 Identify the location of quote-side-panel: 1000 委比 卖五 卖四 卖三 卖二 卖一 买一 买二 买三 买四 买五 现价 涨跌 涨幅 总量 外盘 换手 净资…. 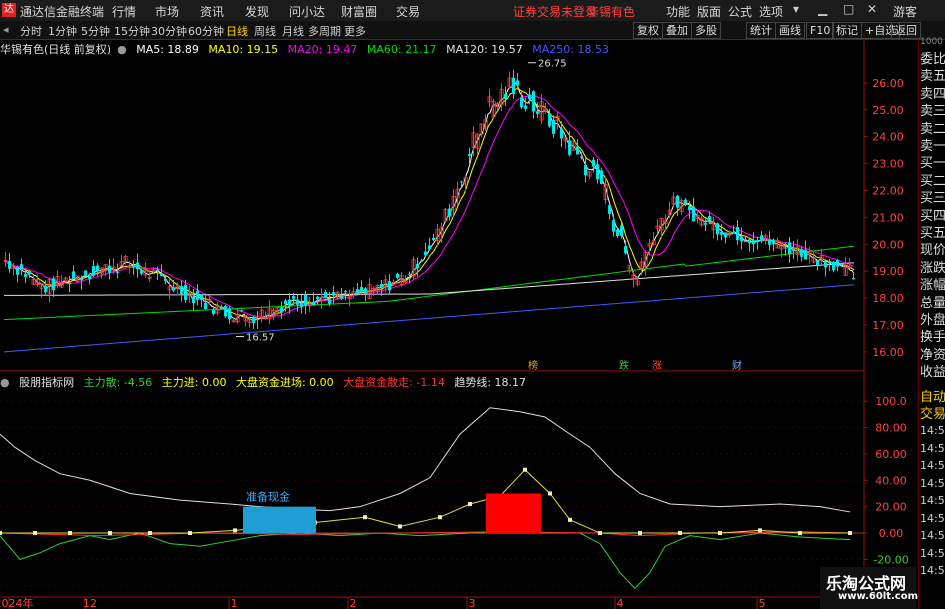
(931, 323).